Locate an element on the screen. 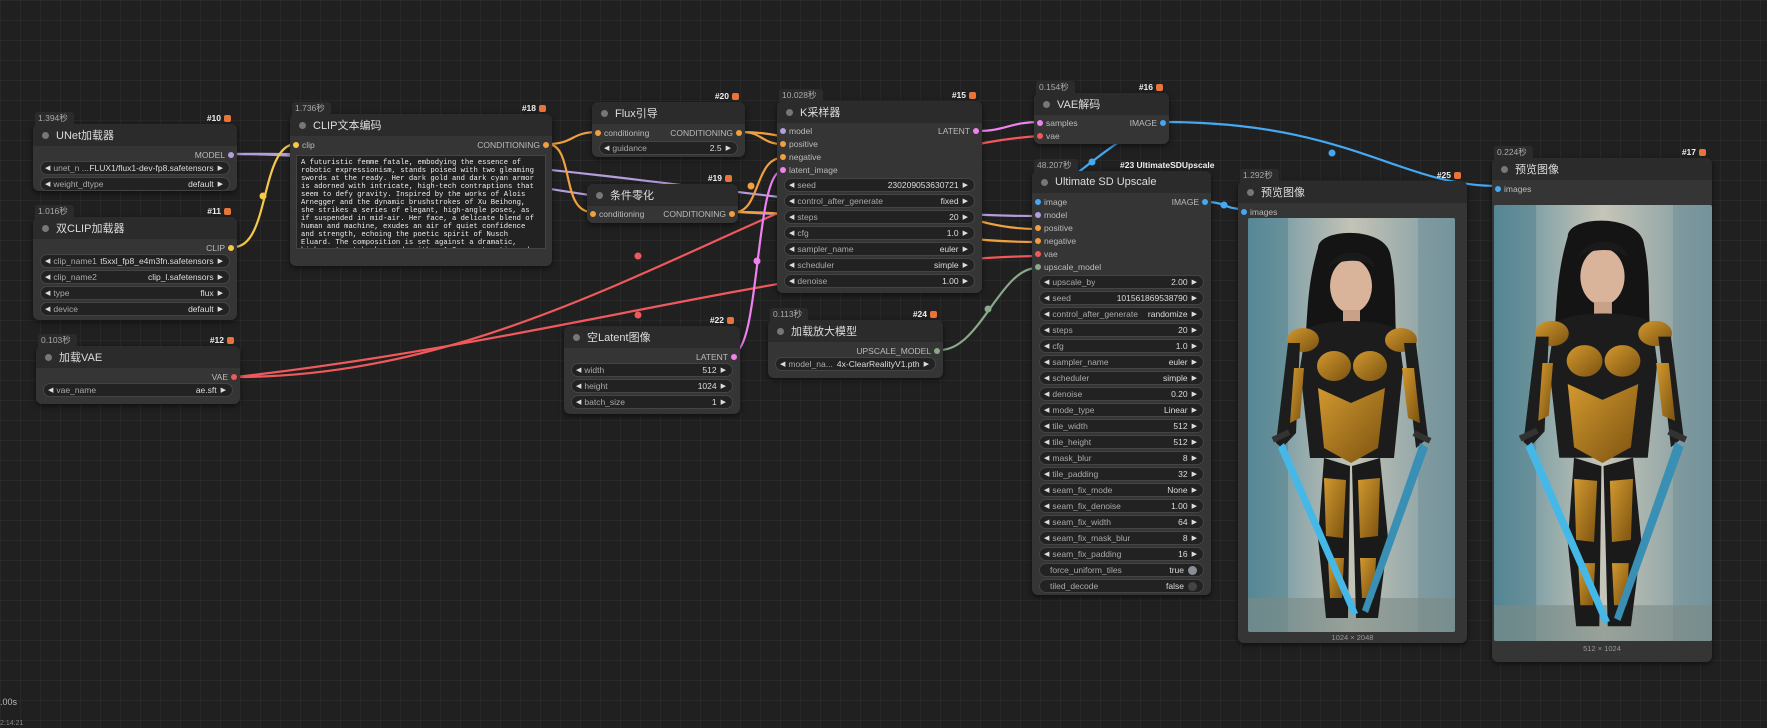 The height and width of the screenshot is (728, 1767). output-slot-vae: VAE is located at coordinates (138, 377).